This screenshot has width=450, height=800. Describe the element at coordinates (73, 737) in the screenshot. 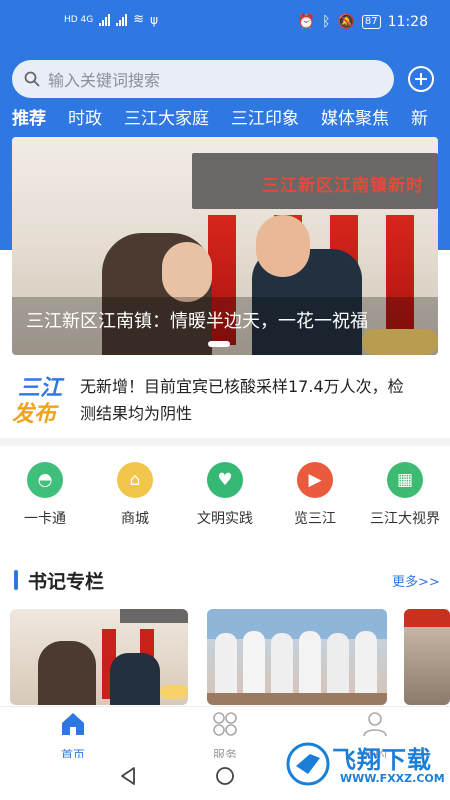

I see `nav-home: 首页` at that location.